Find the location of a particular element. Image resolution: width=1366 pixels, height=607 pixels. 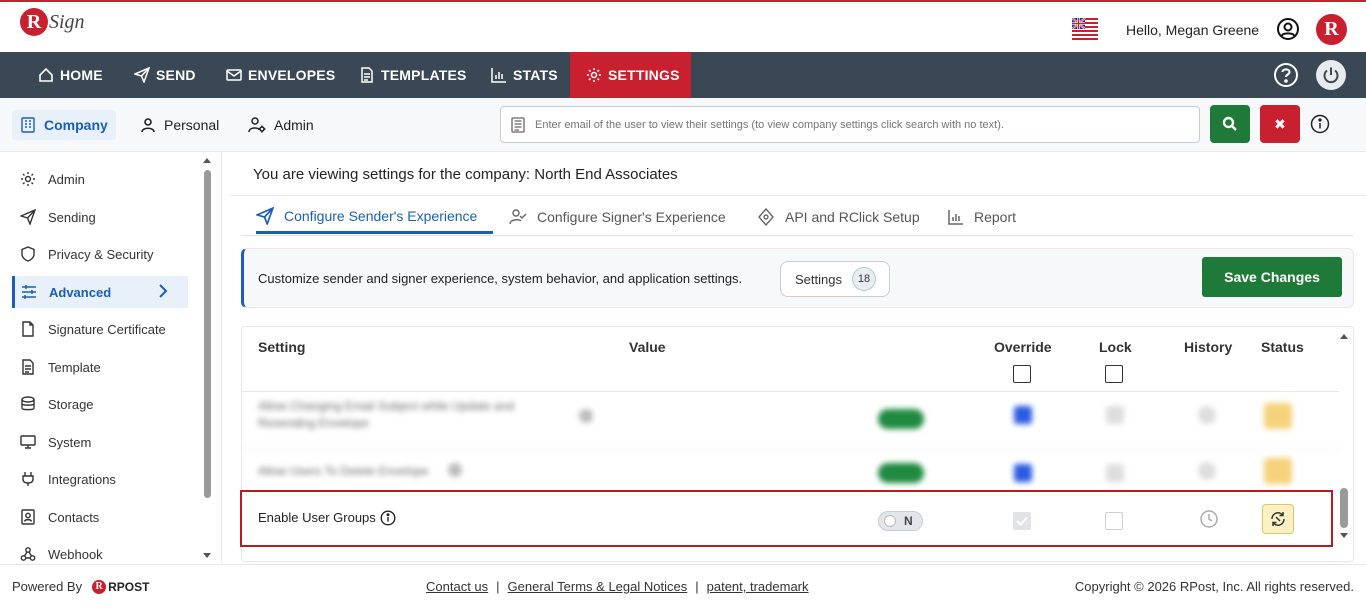

clear-button: ✖ is located at coordinates (1280, 124).